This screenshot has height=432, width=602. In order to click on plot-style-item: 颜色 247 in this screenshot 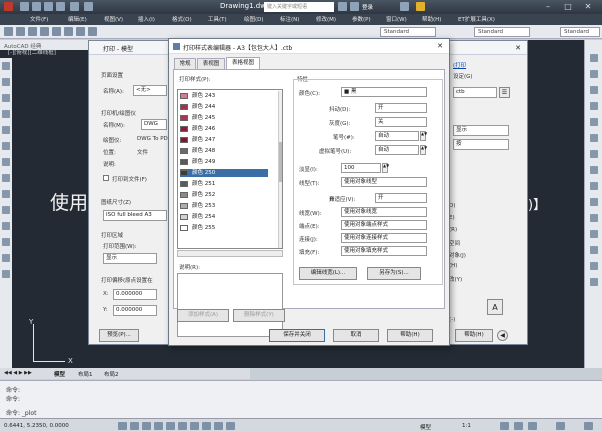, I will do `click(224, 140)`.